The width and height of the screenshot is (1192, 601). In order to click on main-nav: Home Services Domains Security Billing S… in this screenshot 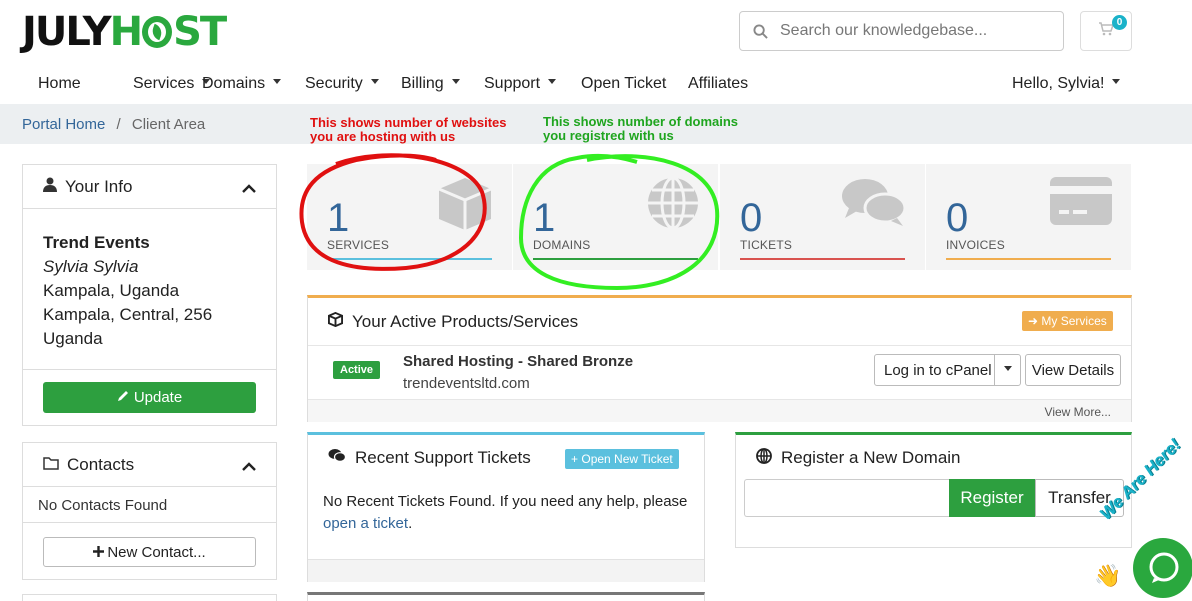, I will do `click(596, 85)`.